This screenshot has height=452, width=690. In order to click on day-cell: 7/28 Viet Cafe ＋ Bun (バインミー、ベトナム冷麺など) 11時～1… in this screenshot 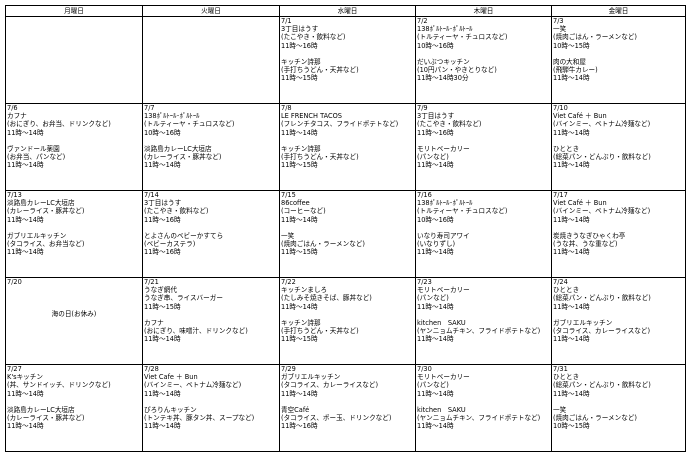, I will do `click(211, 408)`.